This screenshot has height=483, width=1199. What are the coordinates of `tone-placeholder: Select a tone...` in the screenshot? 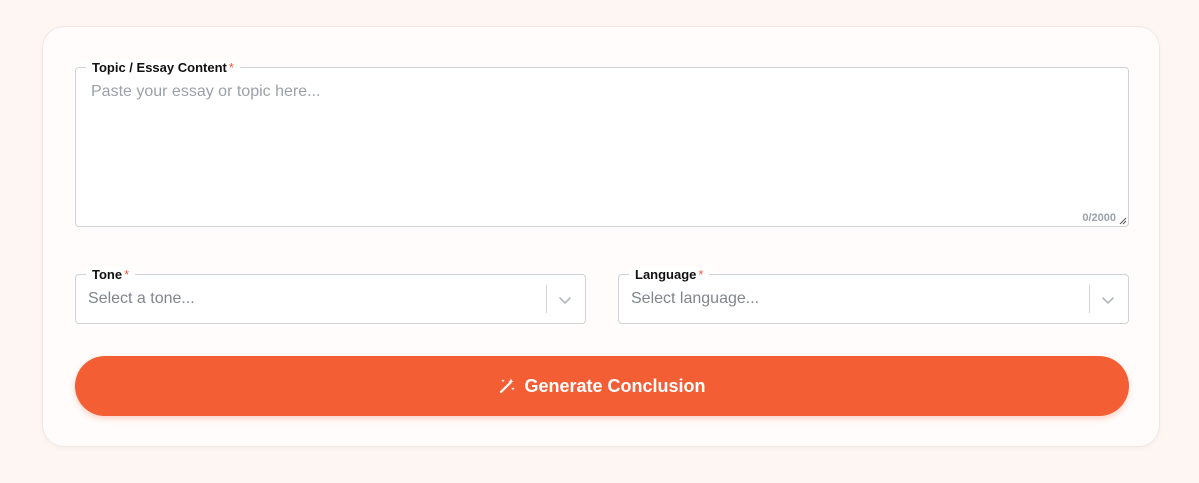 It's located at (141, 298).